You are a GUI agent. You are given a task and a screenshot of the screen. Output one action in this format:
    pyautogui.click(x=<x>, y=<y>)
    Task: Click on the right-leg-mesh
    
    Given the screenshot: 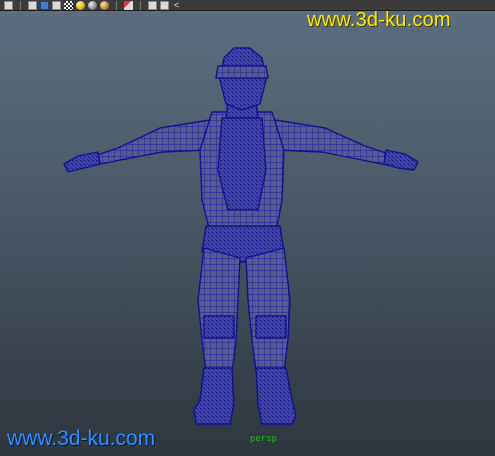 What is the action you would take?
    pyautogui.click(x=268, y=310)
    